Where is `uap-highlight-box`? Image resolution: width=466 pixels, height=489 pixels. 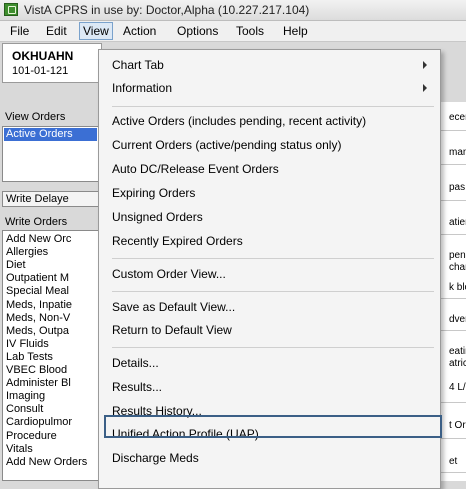 uap-highlight-box is located at coordinates (273, 426).